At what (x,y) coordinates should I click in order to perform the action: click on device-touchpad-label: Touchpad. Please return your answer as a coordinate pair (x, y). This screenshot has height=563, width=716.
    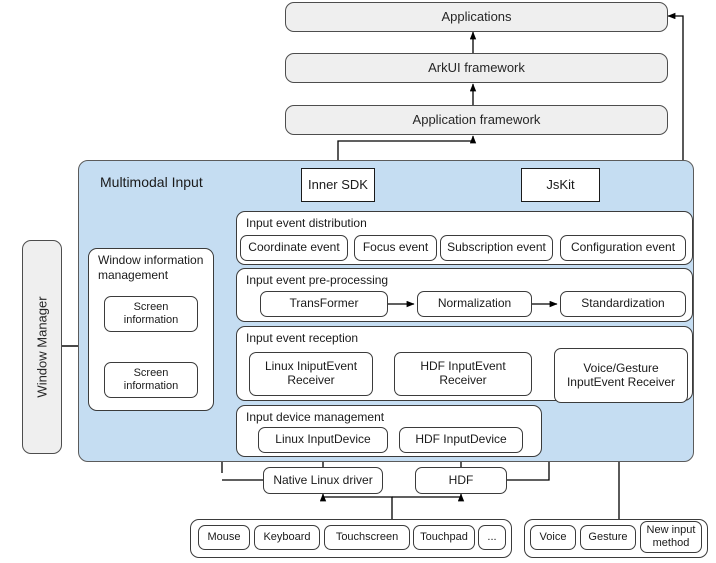
    Looking at the image, I should click on (444, 537).